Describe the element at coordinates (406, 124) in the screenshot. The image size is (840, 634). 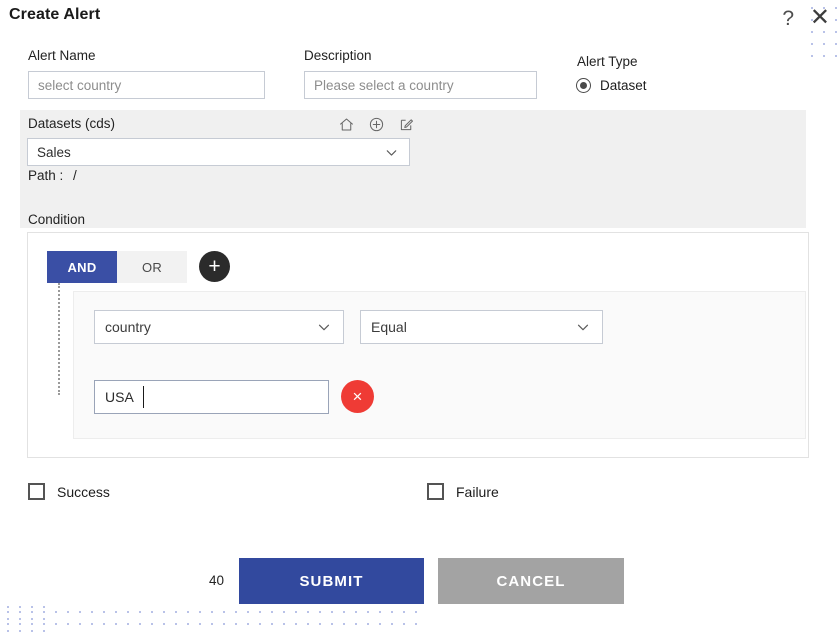
I see `edit-pencil-icon` at that location.